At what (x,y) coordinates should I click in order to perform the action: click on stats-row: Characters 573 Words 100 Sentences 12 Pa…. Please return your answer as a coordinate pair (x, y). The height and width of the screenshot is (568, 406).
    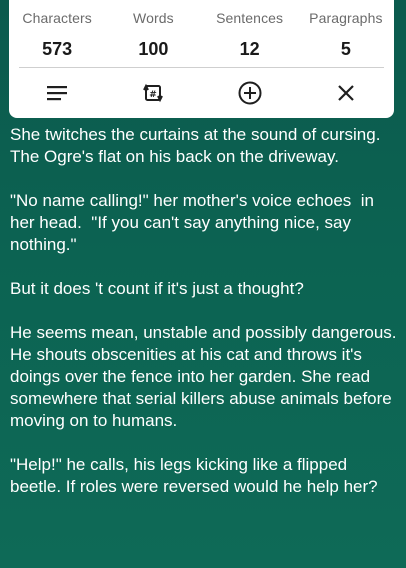
    Looking at the image, I should click on (201, 33).